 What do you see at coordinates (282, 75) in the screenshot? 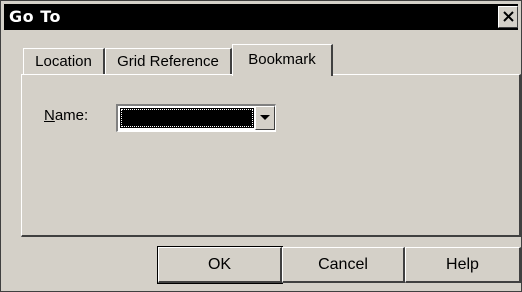
I see `tab-panel-joint` at bounding box center [282, 75].